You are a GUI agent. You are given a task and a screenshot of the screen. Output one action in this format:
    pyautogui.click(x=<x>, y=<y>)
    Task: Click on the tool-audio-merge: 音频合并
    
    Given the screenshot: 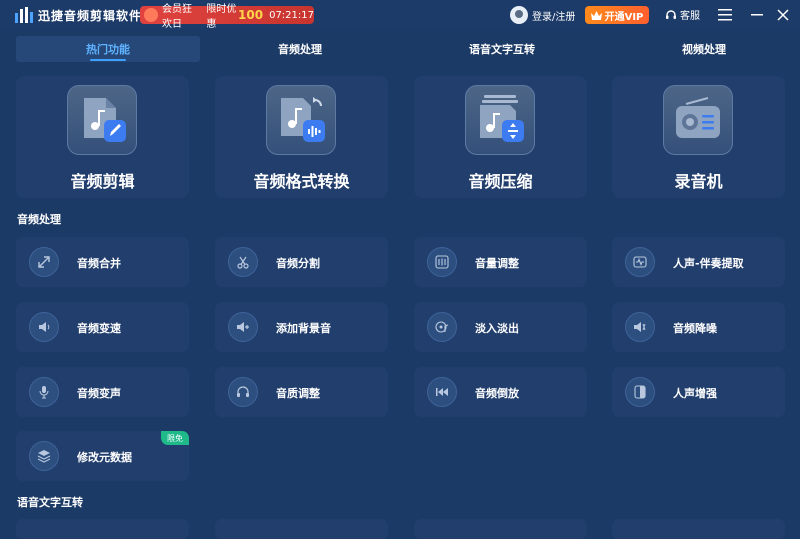 What is the action you would take?
    pyautogui.click(x=102, y=262)
    